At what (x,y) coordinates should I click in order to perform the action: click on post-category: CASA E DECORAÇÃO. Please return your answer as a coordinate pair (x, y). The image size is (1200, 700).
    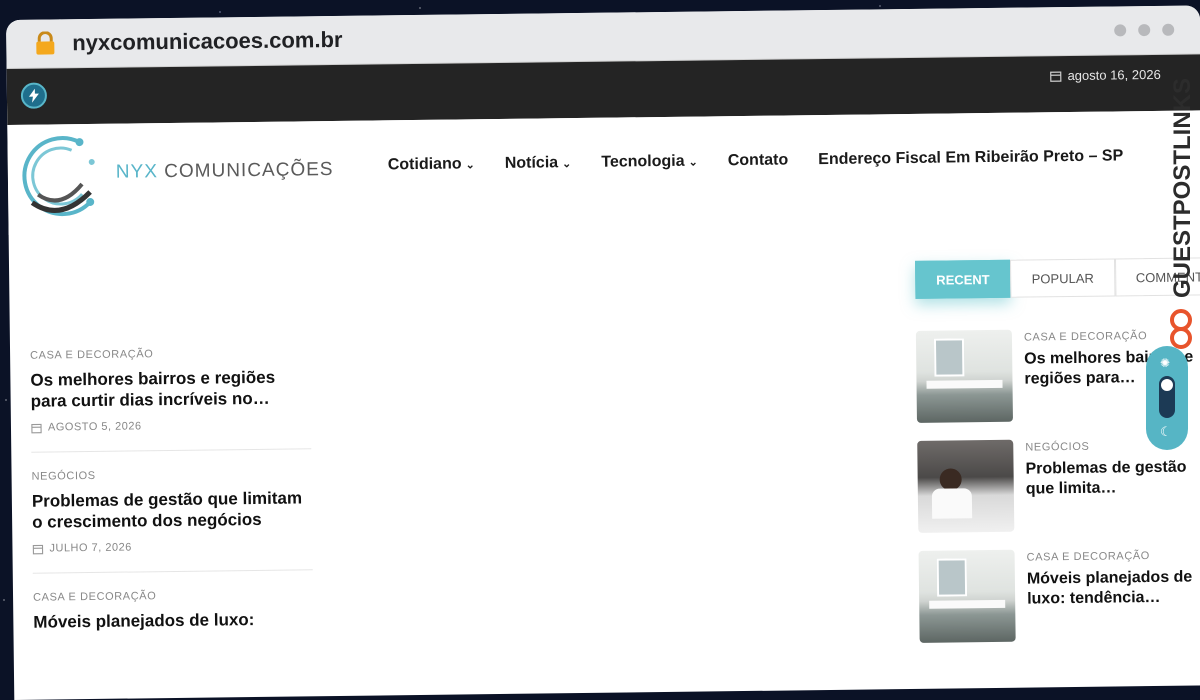
    Looking at the image, I should click on (1113, 556).